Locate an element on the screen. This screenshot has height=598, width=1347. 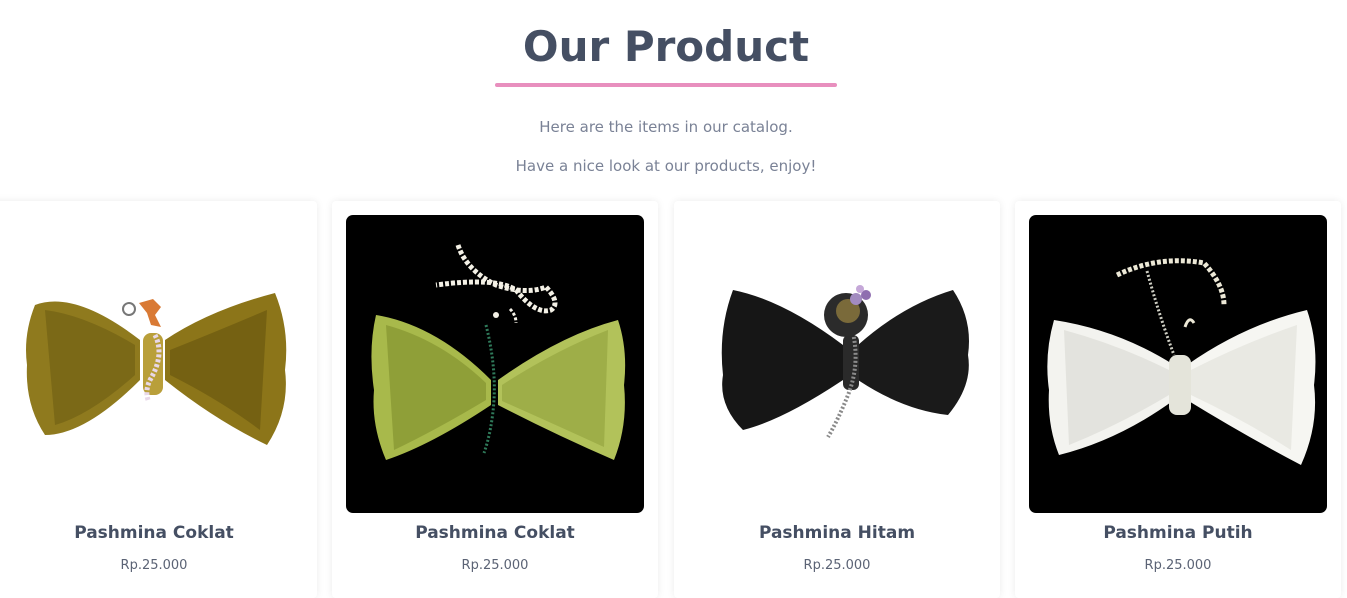
section-tagline: Have a nice look at our products, enjoy! is located at coordinates (666, 166).